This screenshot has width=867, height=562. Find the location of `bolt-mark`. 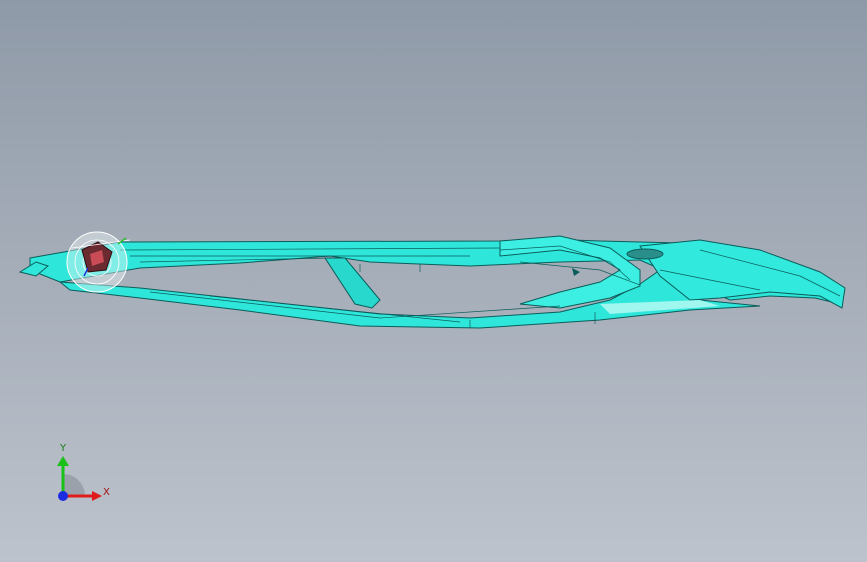

bolt-mark is located at coordinates (576, 272).